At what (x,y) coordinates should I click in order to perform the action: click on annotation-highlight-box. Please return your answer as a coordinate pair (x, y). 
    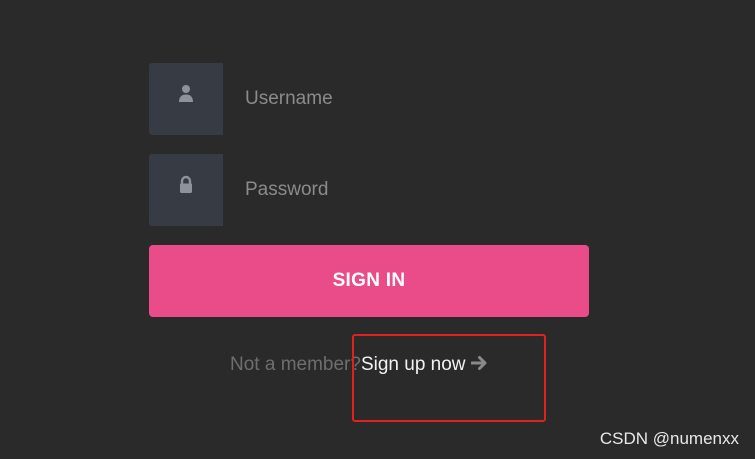
    Looking at the image, I should click on (449, 378).